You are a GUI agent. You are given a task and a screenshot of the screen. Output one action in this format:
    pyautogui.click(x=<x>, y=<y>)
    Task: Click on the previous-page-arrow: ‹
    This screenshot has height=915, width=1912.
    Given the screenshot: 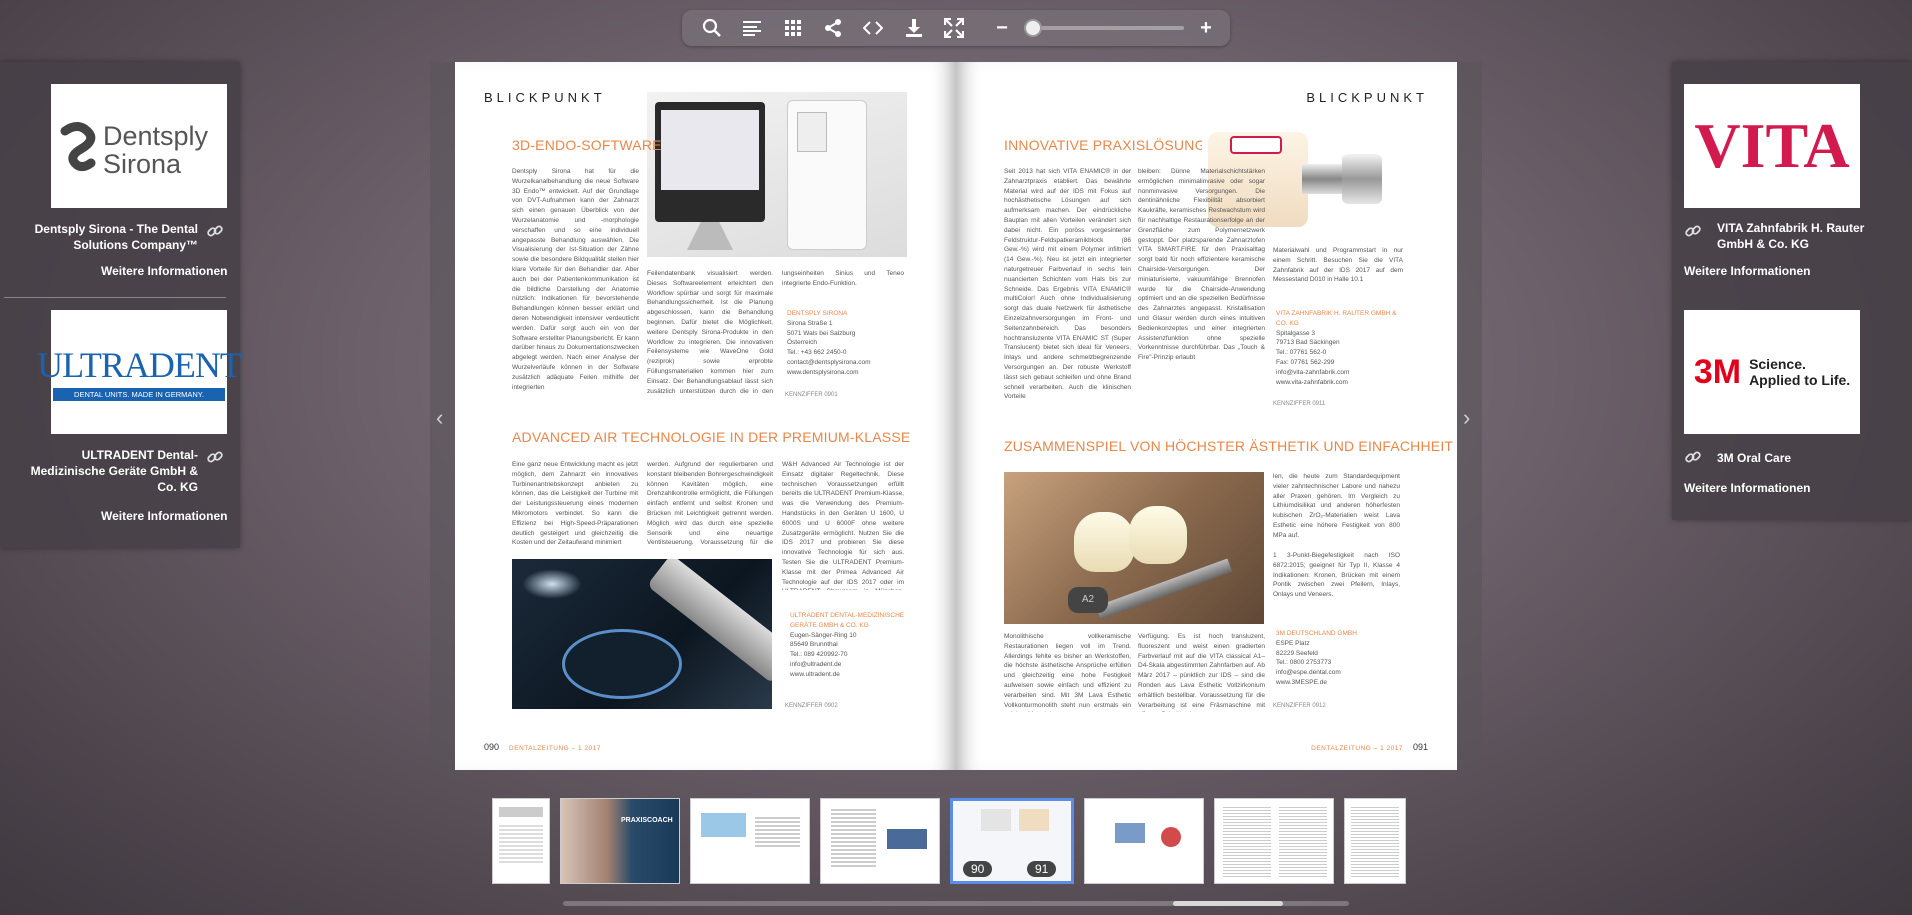 What is the action you would take?
    pyautogui.click(x=439, y=418)
    